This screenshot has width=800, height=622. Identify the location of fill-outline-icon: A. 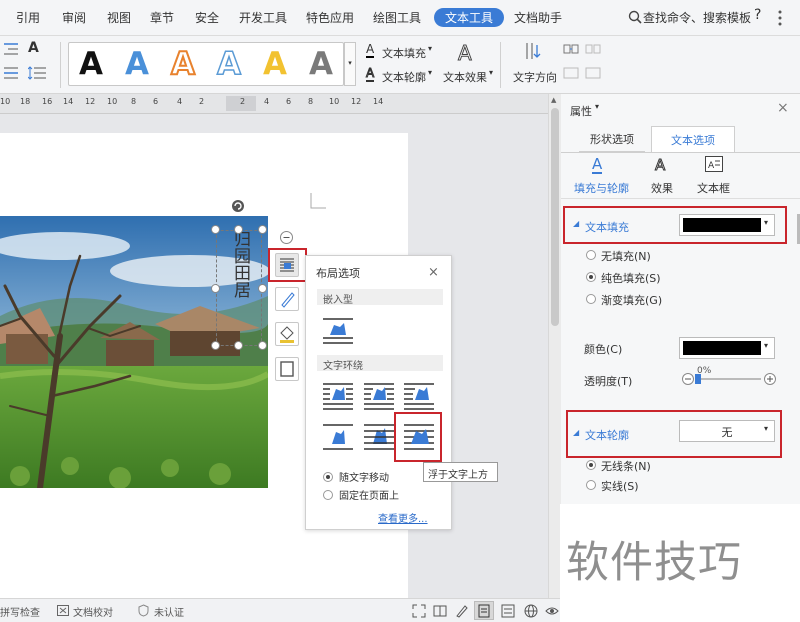
(597, 165).